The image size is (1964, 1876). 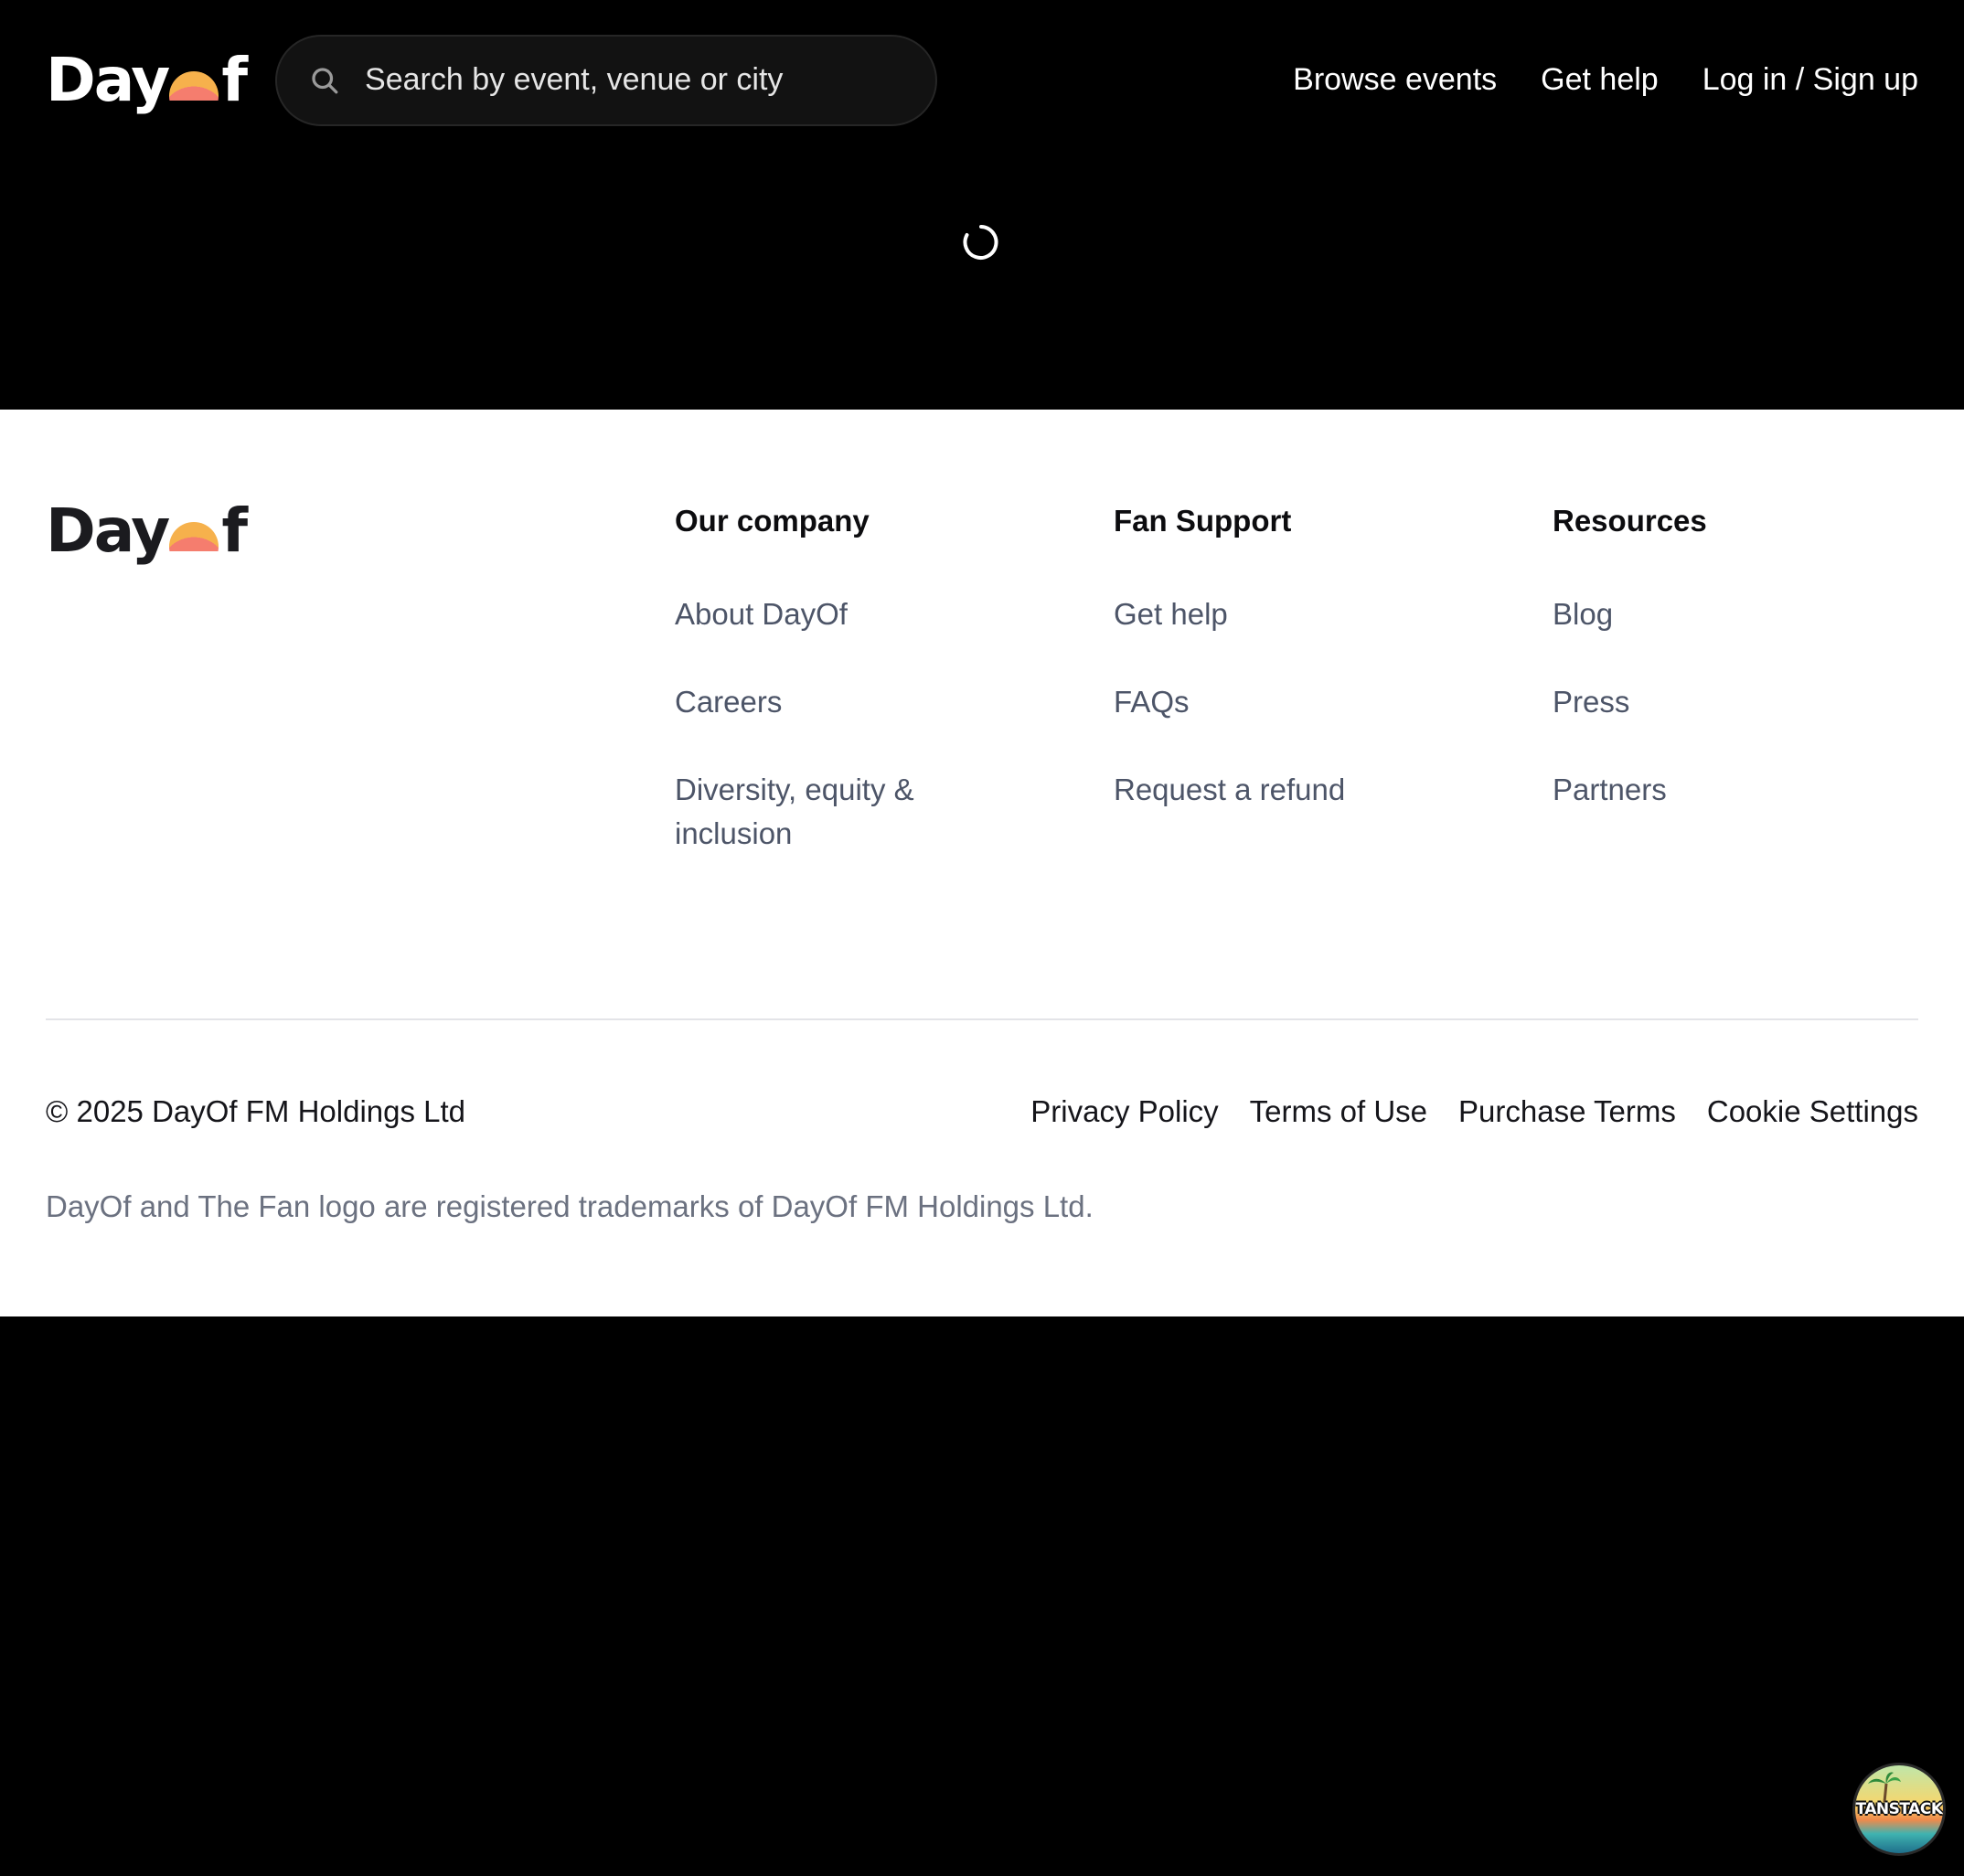 I want to click on nav-browse-events: Browse events, so click(x=1395, y=80).